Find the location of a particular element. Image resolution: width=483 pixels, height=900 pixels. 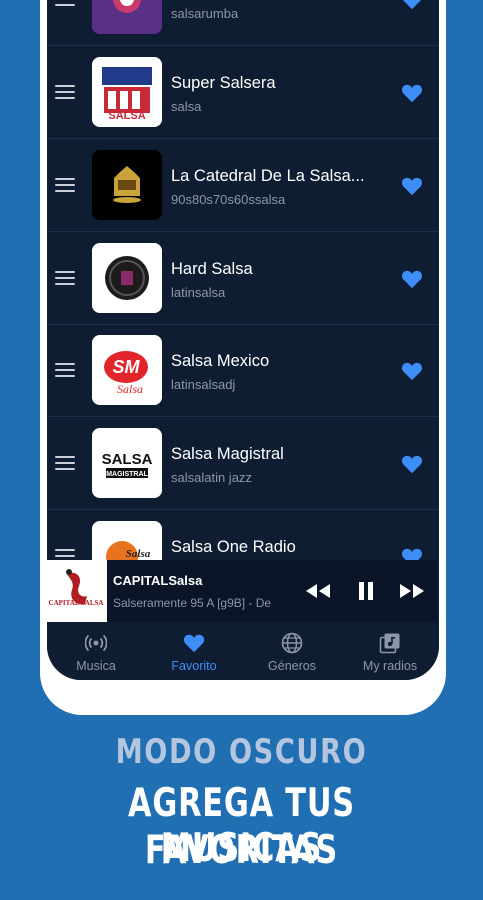

list-item: Hard Salsa latinsalsa is located at coordinates (243, 279).